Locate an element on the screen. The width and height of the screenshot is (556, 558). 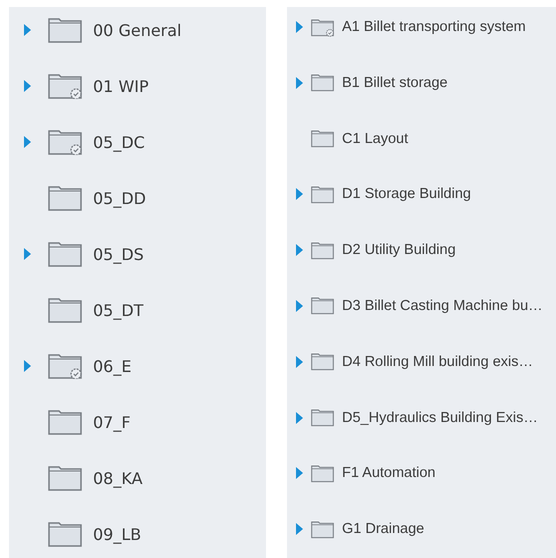
folder-name: 07_F is located at coordinates (112, 422).